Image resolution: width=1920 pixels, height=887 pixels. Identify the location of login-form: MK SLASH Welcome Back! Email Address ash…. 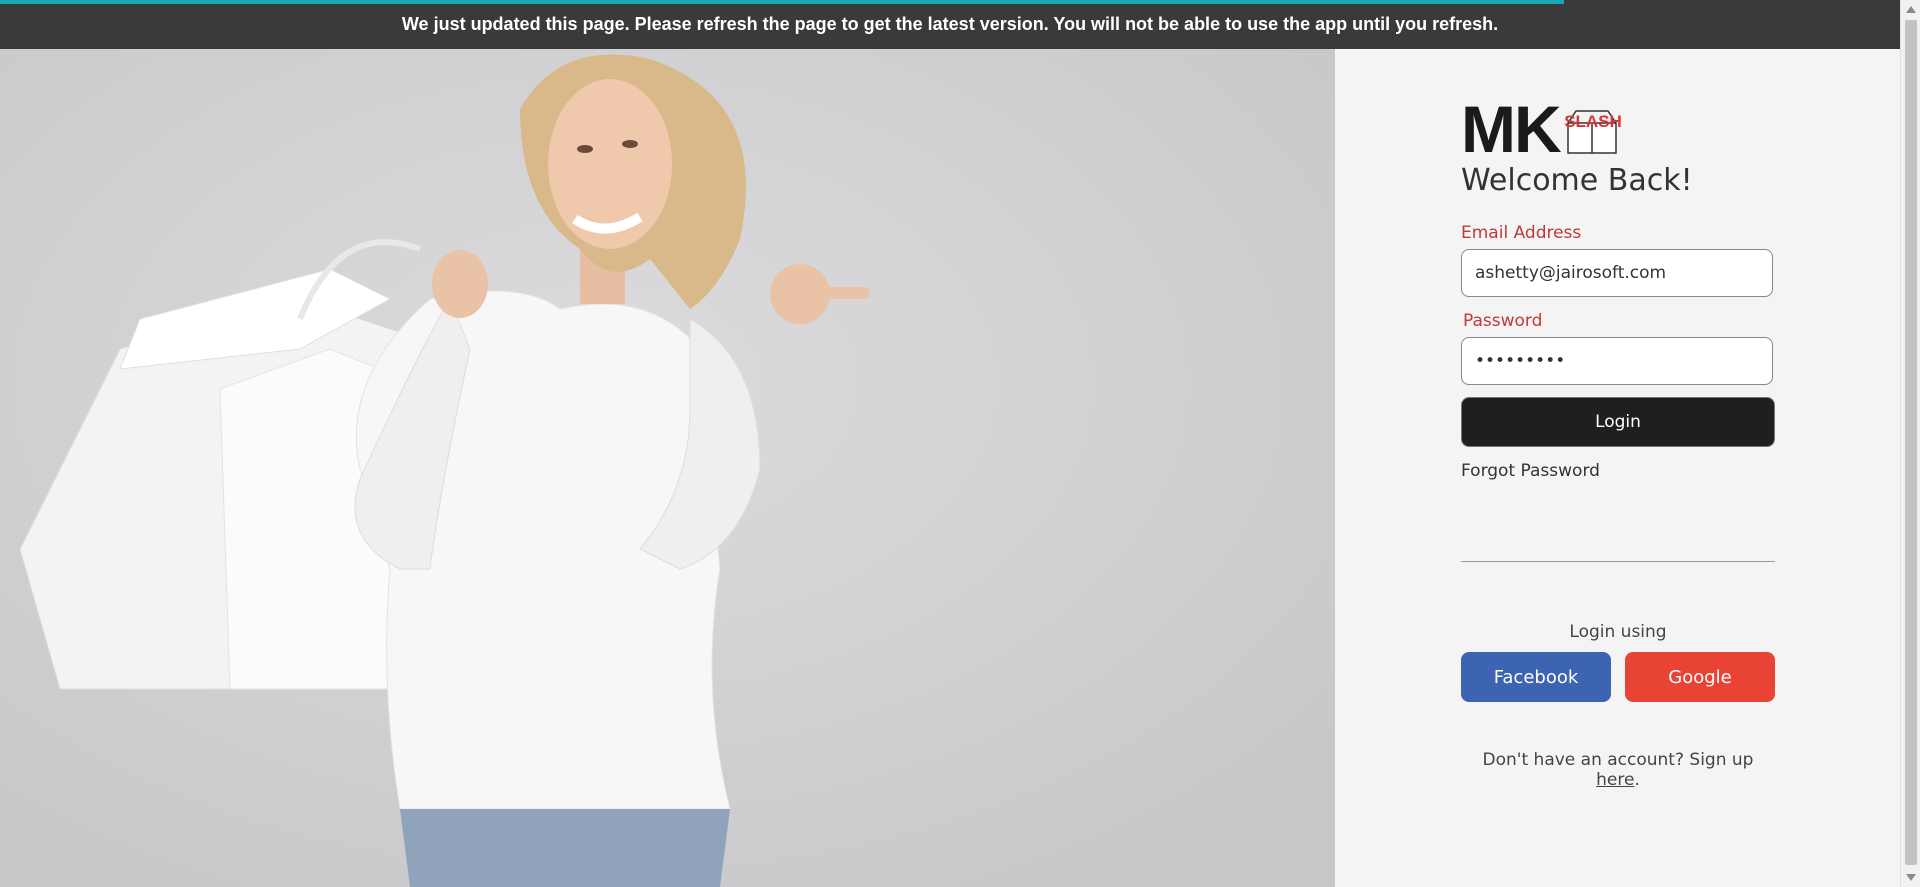
(1618, 441).